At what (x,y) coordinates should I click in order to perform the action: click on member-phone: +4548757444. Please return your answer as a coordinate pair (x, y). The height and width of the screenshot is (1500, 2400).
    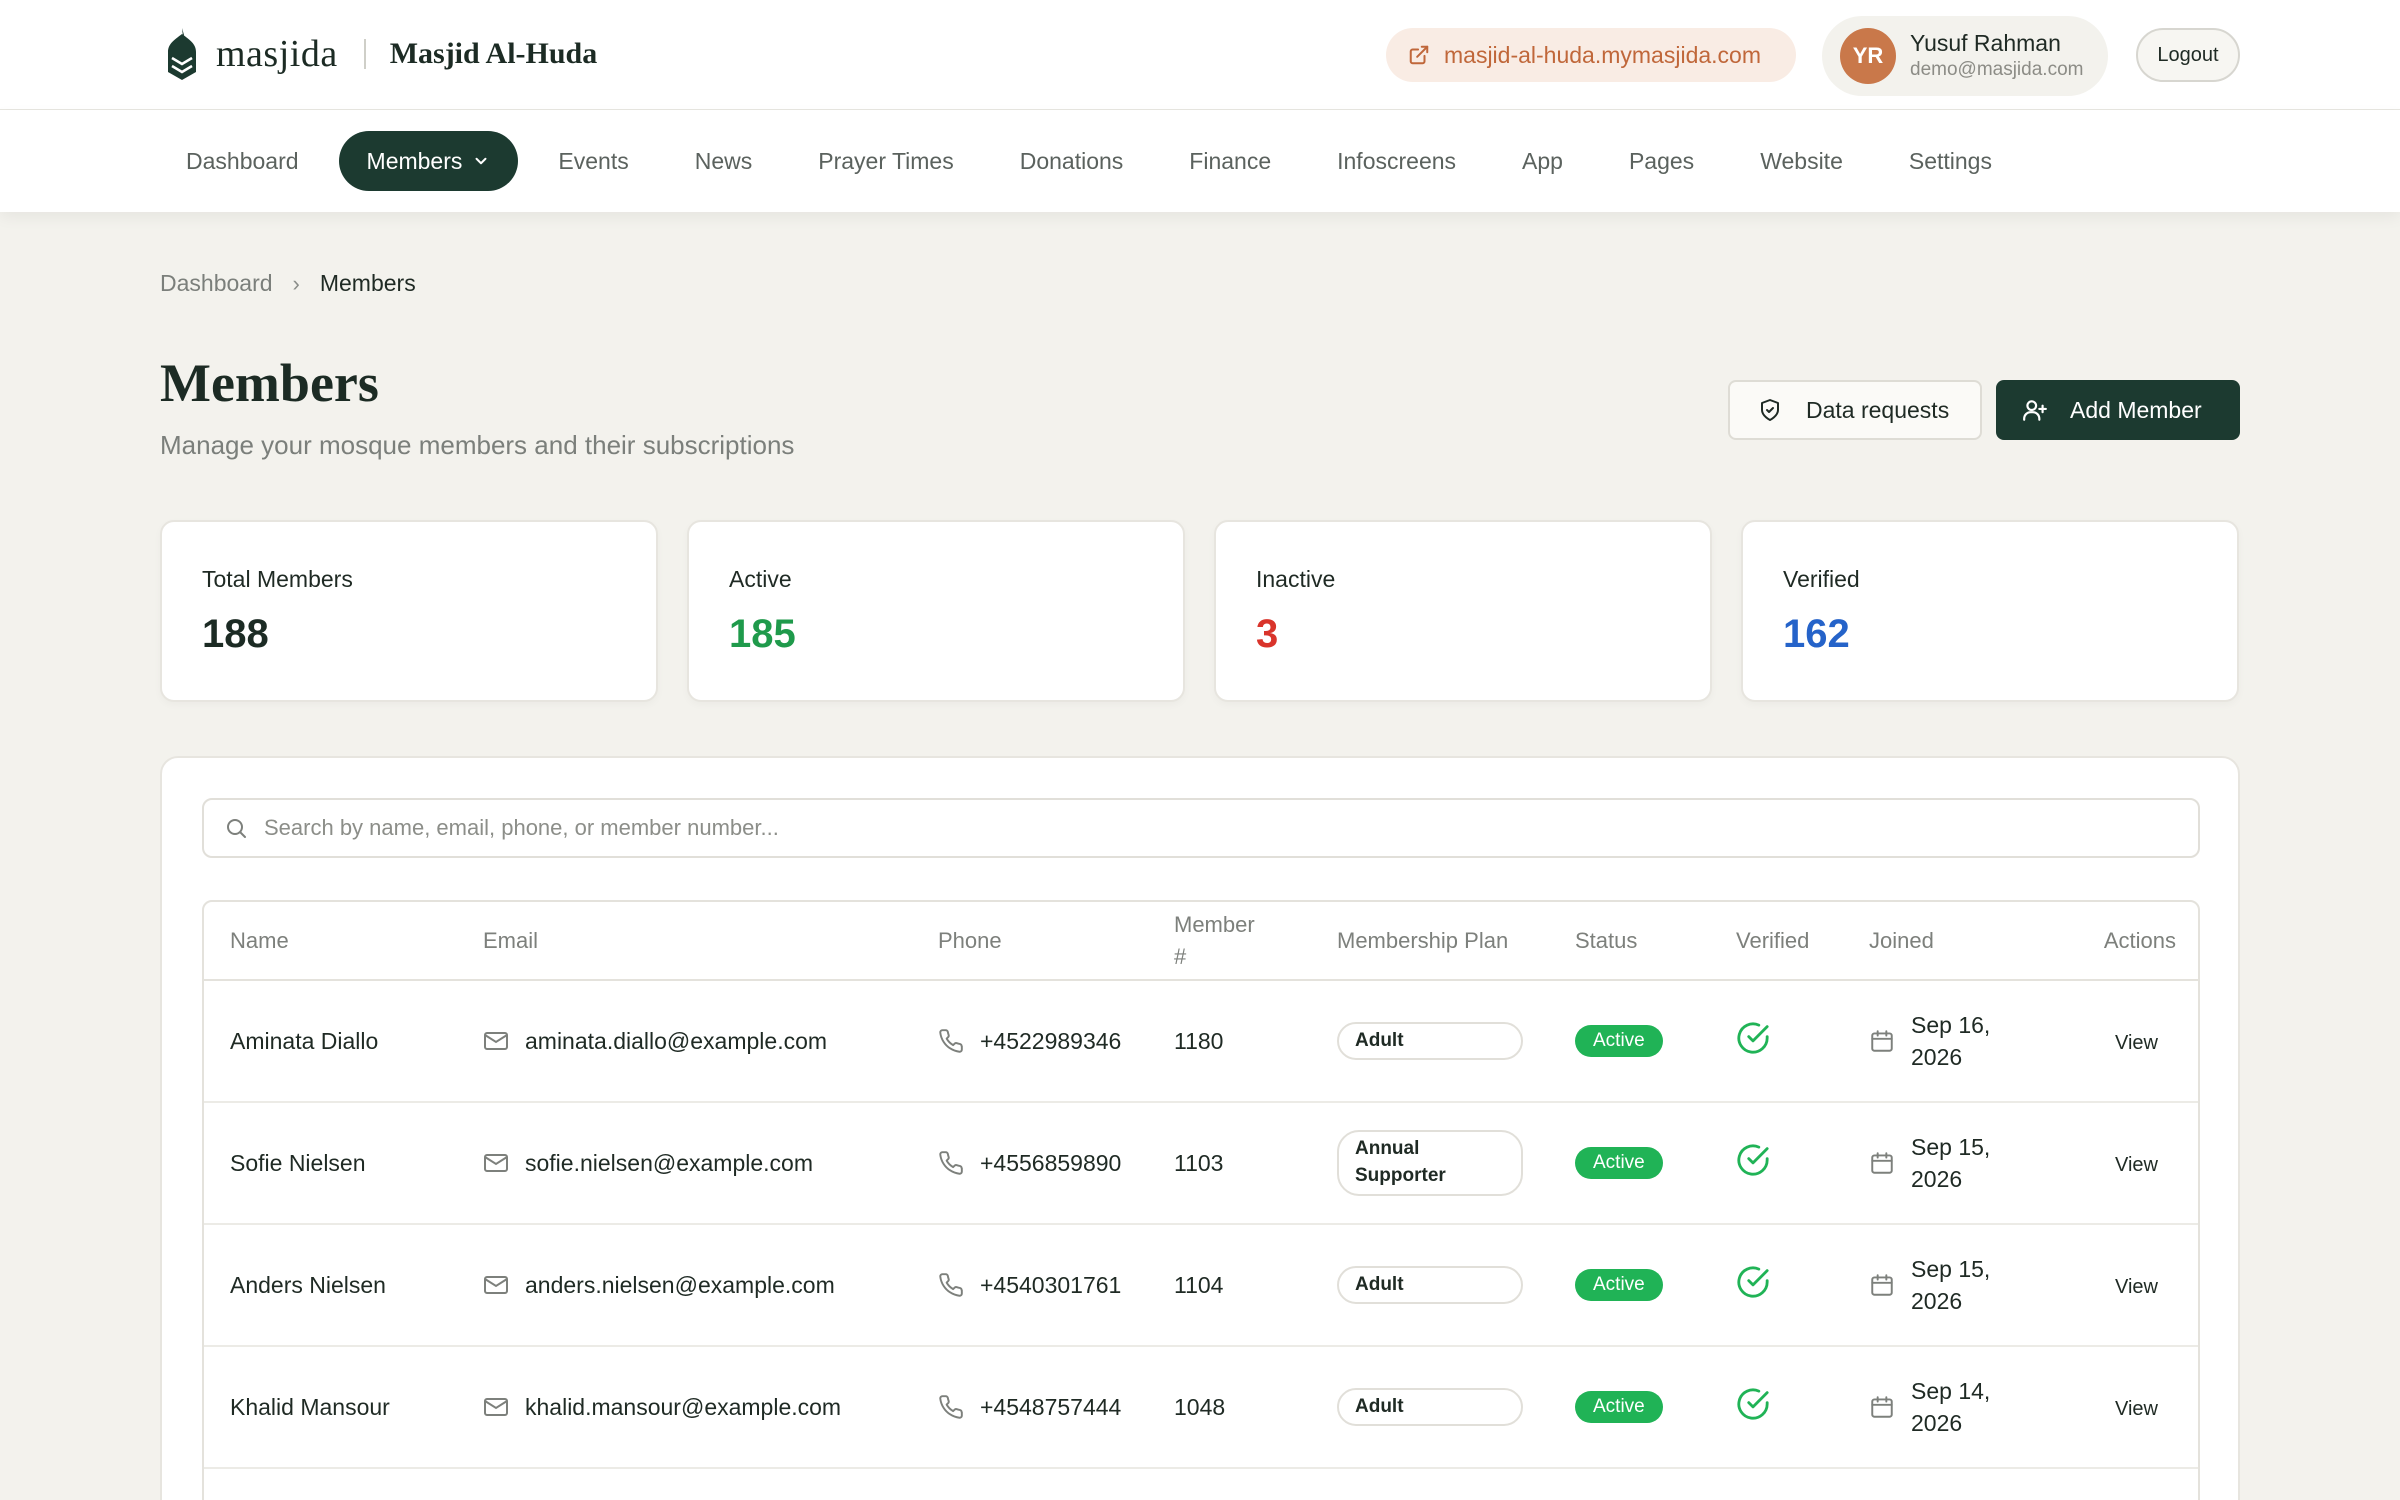
    Looking at the image, I should click on (1030, 1407).